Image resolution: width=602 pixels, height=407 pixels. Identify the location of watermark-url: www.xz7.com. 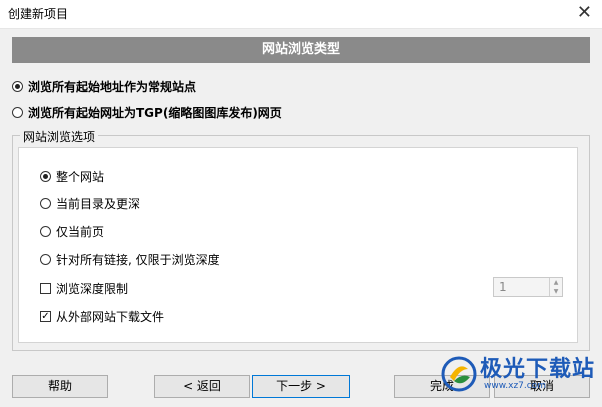
(515, 386).